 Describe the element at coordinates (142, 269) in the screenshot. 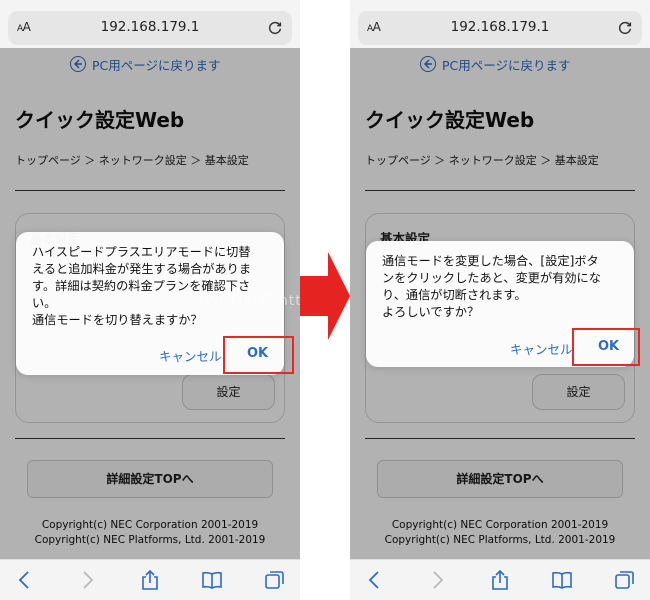

I see `dialog-line: えると追加料金が発生する場合がありま` at that location.